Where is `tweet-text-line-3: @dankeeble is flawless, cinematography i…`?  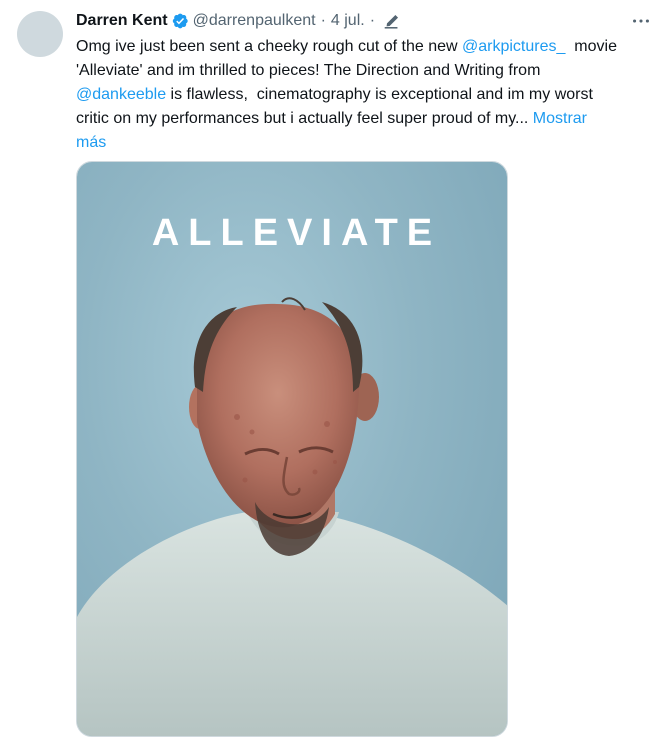
tweet-text-line-3: @dankeeble is flawless, cinematography i… is located at coordinates (369, 95).